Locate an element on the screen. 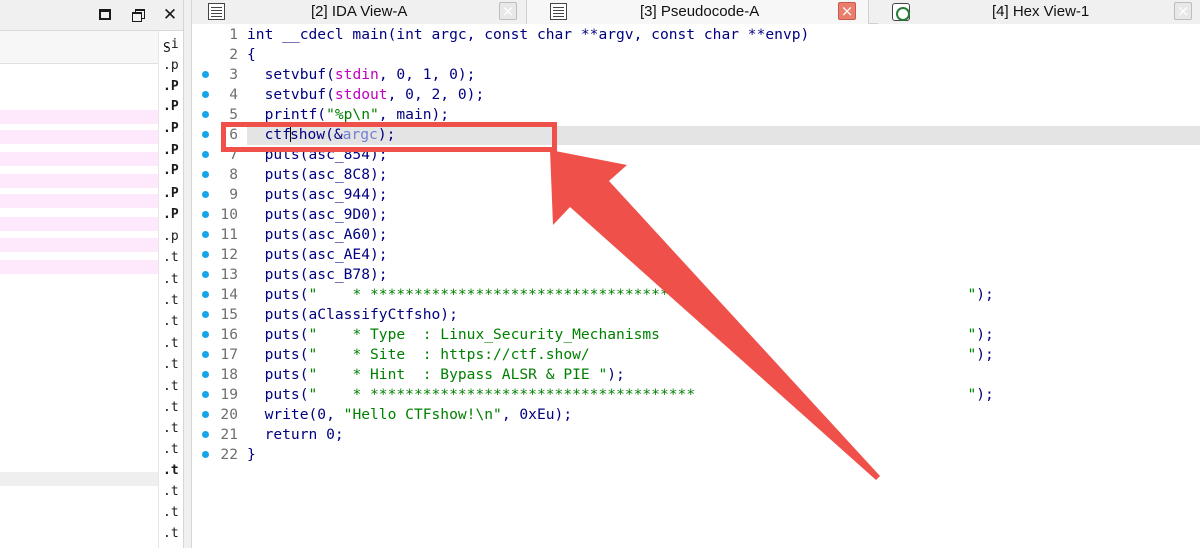 The image size is (1200, 548). code-line-9: 9 puts(asc_944); is located at coordinates (696, 195).